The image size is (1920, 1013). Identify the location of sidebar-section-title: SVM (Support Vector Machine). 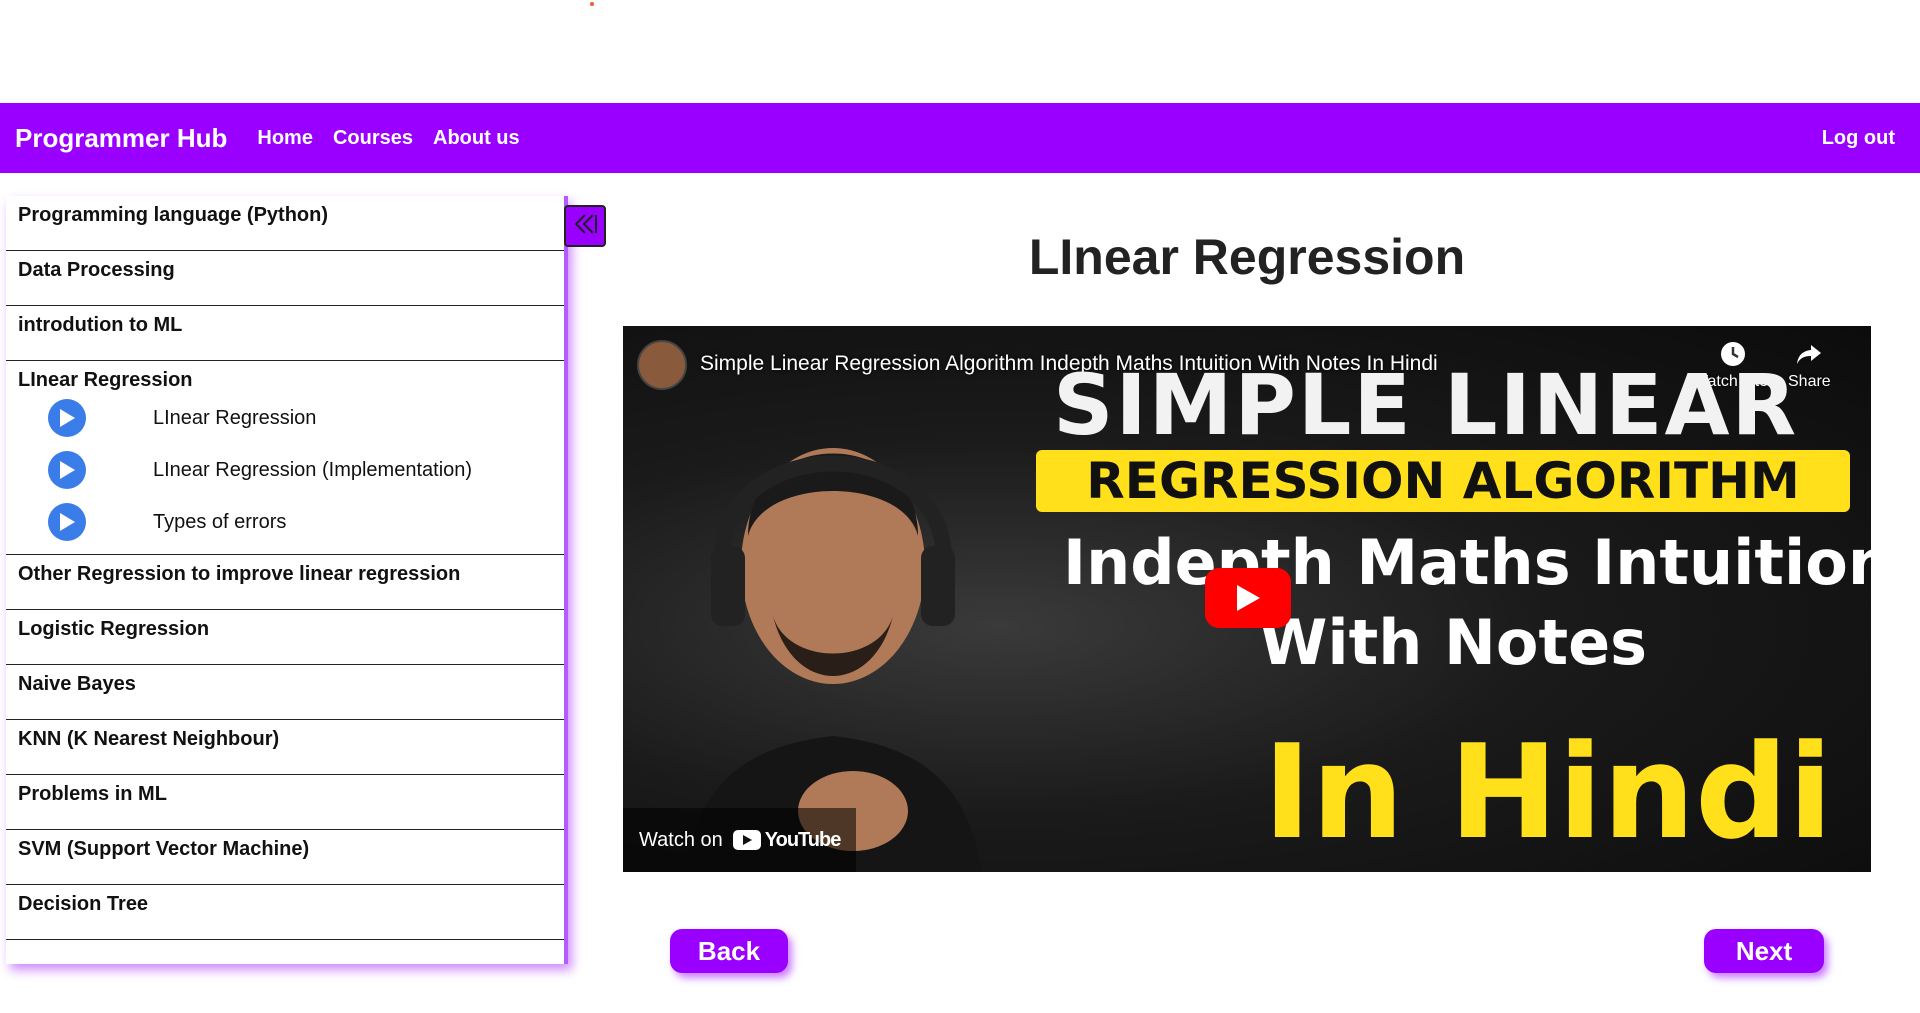
(285, 849).